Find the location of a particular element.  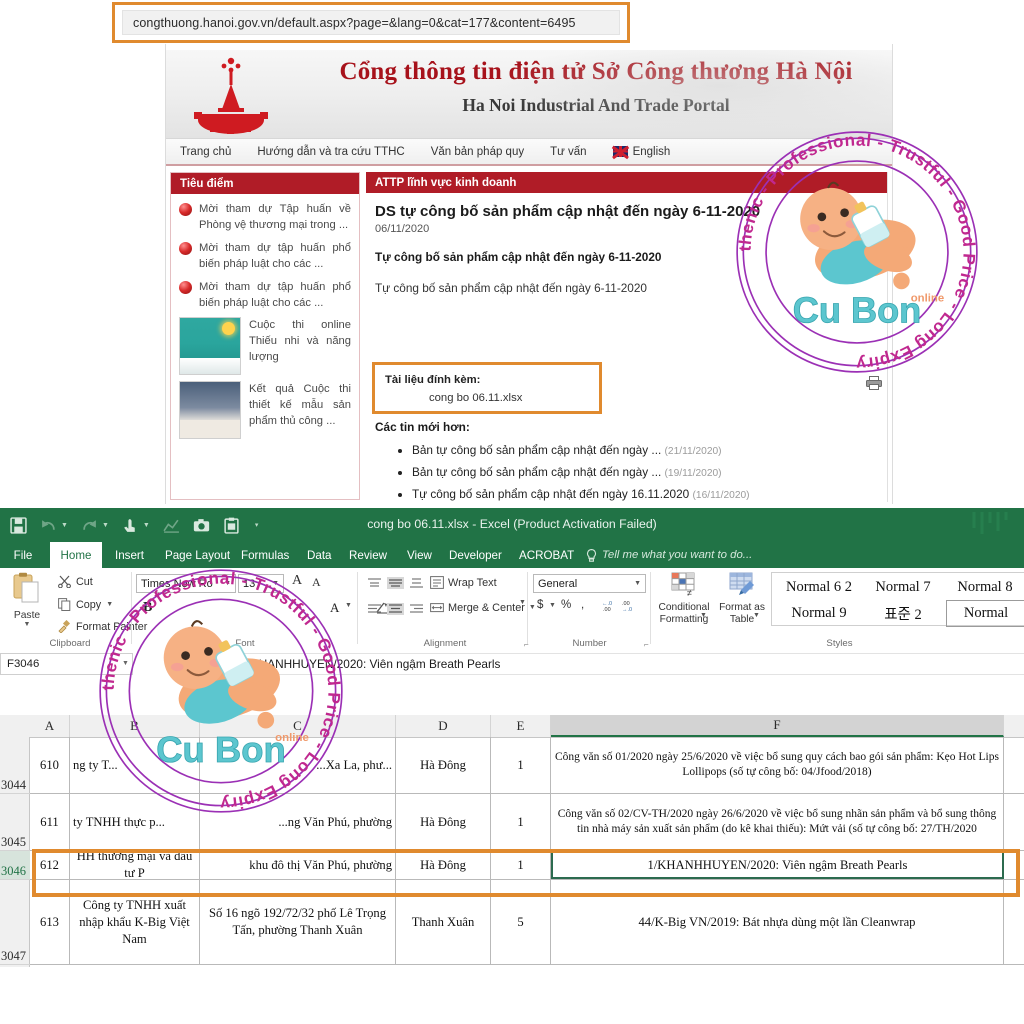

nav-item-home: Trang chủ is located at coordinates (205, 152).